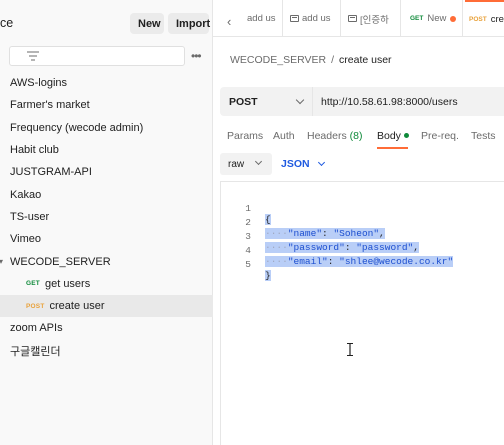 The height and width of the screenshot is (445, 504). Describe the element at coordinates (362, 250) in the screenshot. I see `code-line: 4 ····"email": "shlee@wecode.co.kr"` at that location.